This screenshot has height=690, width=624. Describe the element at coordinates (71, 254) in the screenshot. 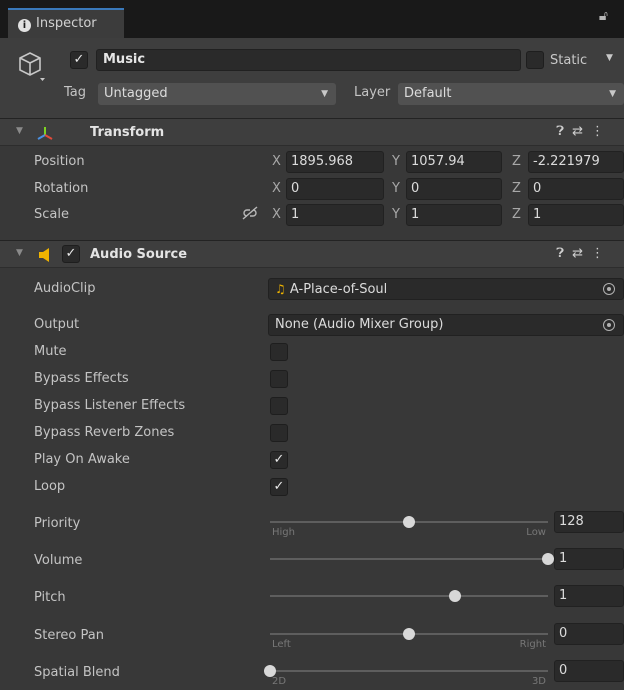

I see `audio-source-enabled-checkbox: ✓` at that location.